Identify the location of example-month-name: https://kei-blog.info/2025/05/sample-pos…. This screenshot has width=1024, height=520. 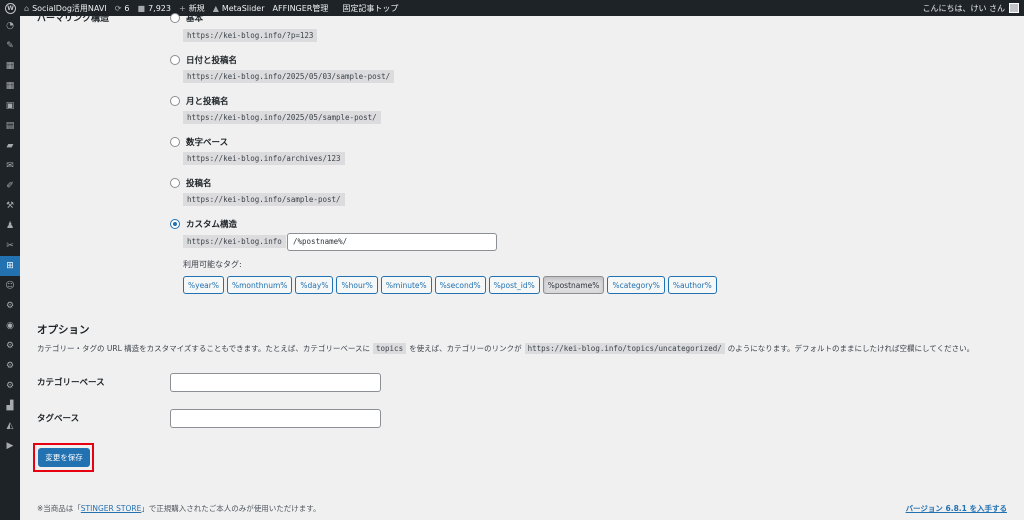
(282, 117).